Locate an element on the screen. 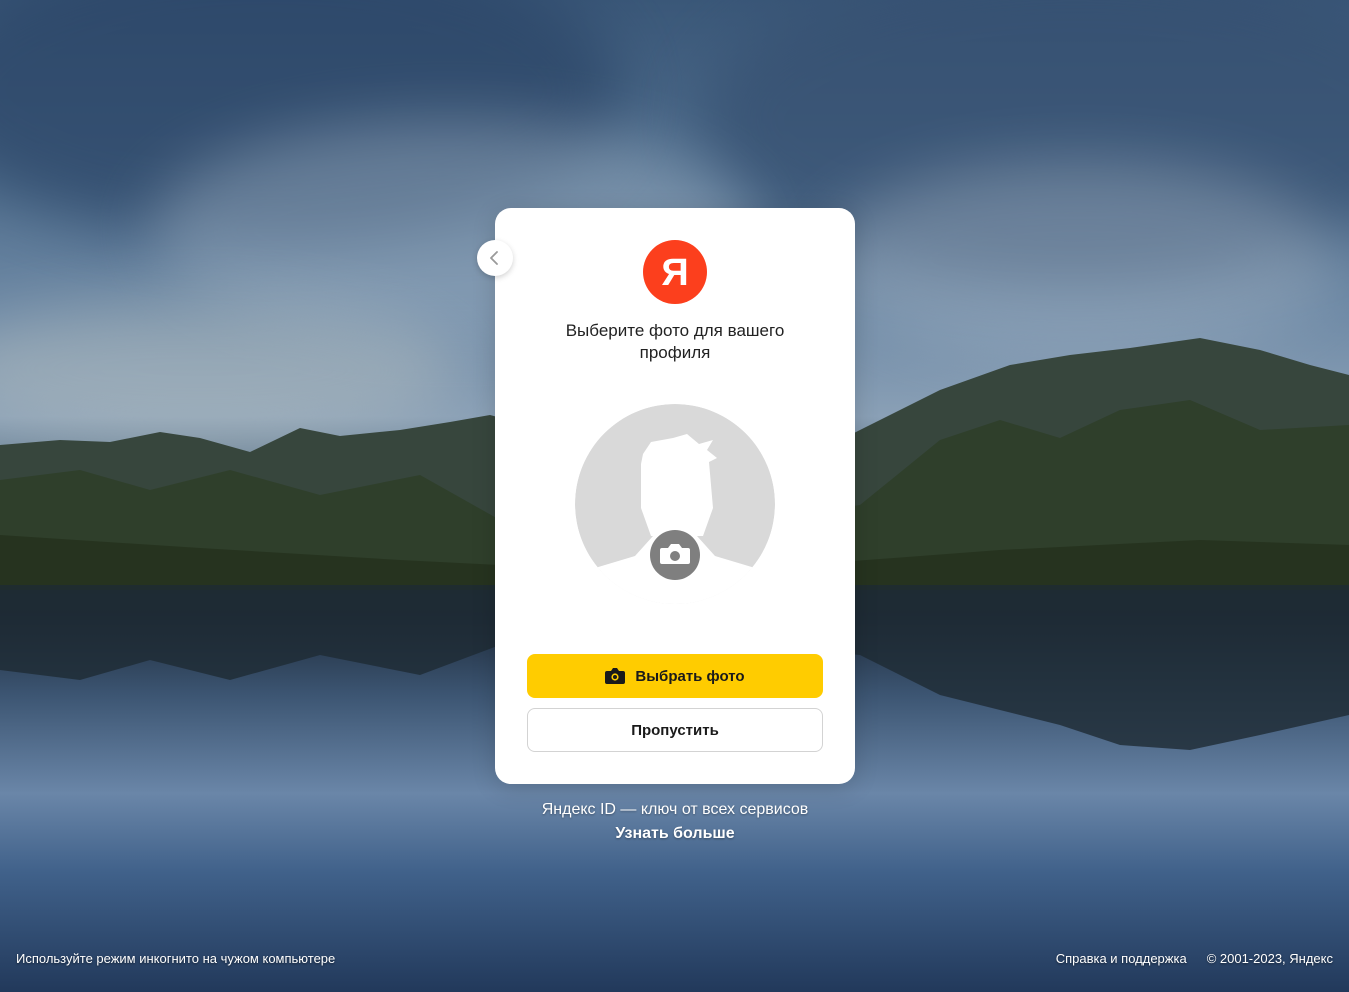 This screenshot has height=992, width=1349. chevron-left-icon is located at coordinates (494, 258).